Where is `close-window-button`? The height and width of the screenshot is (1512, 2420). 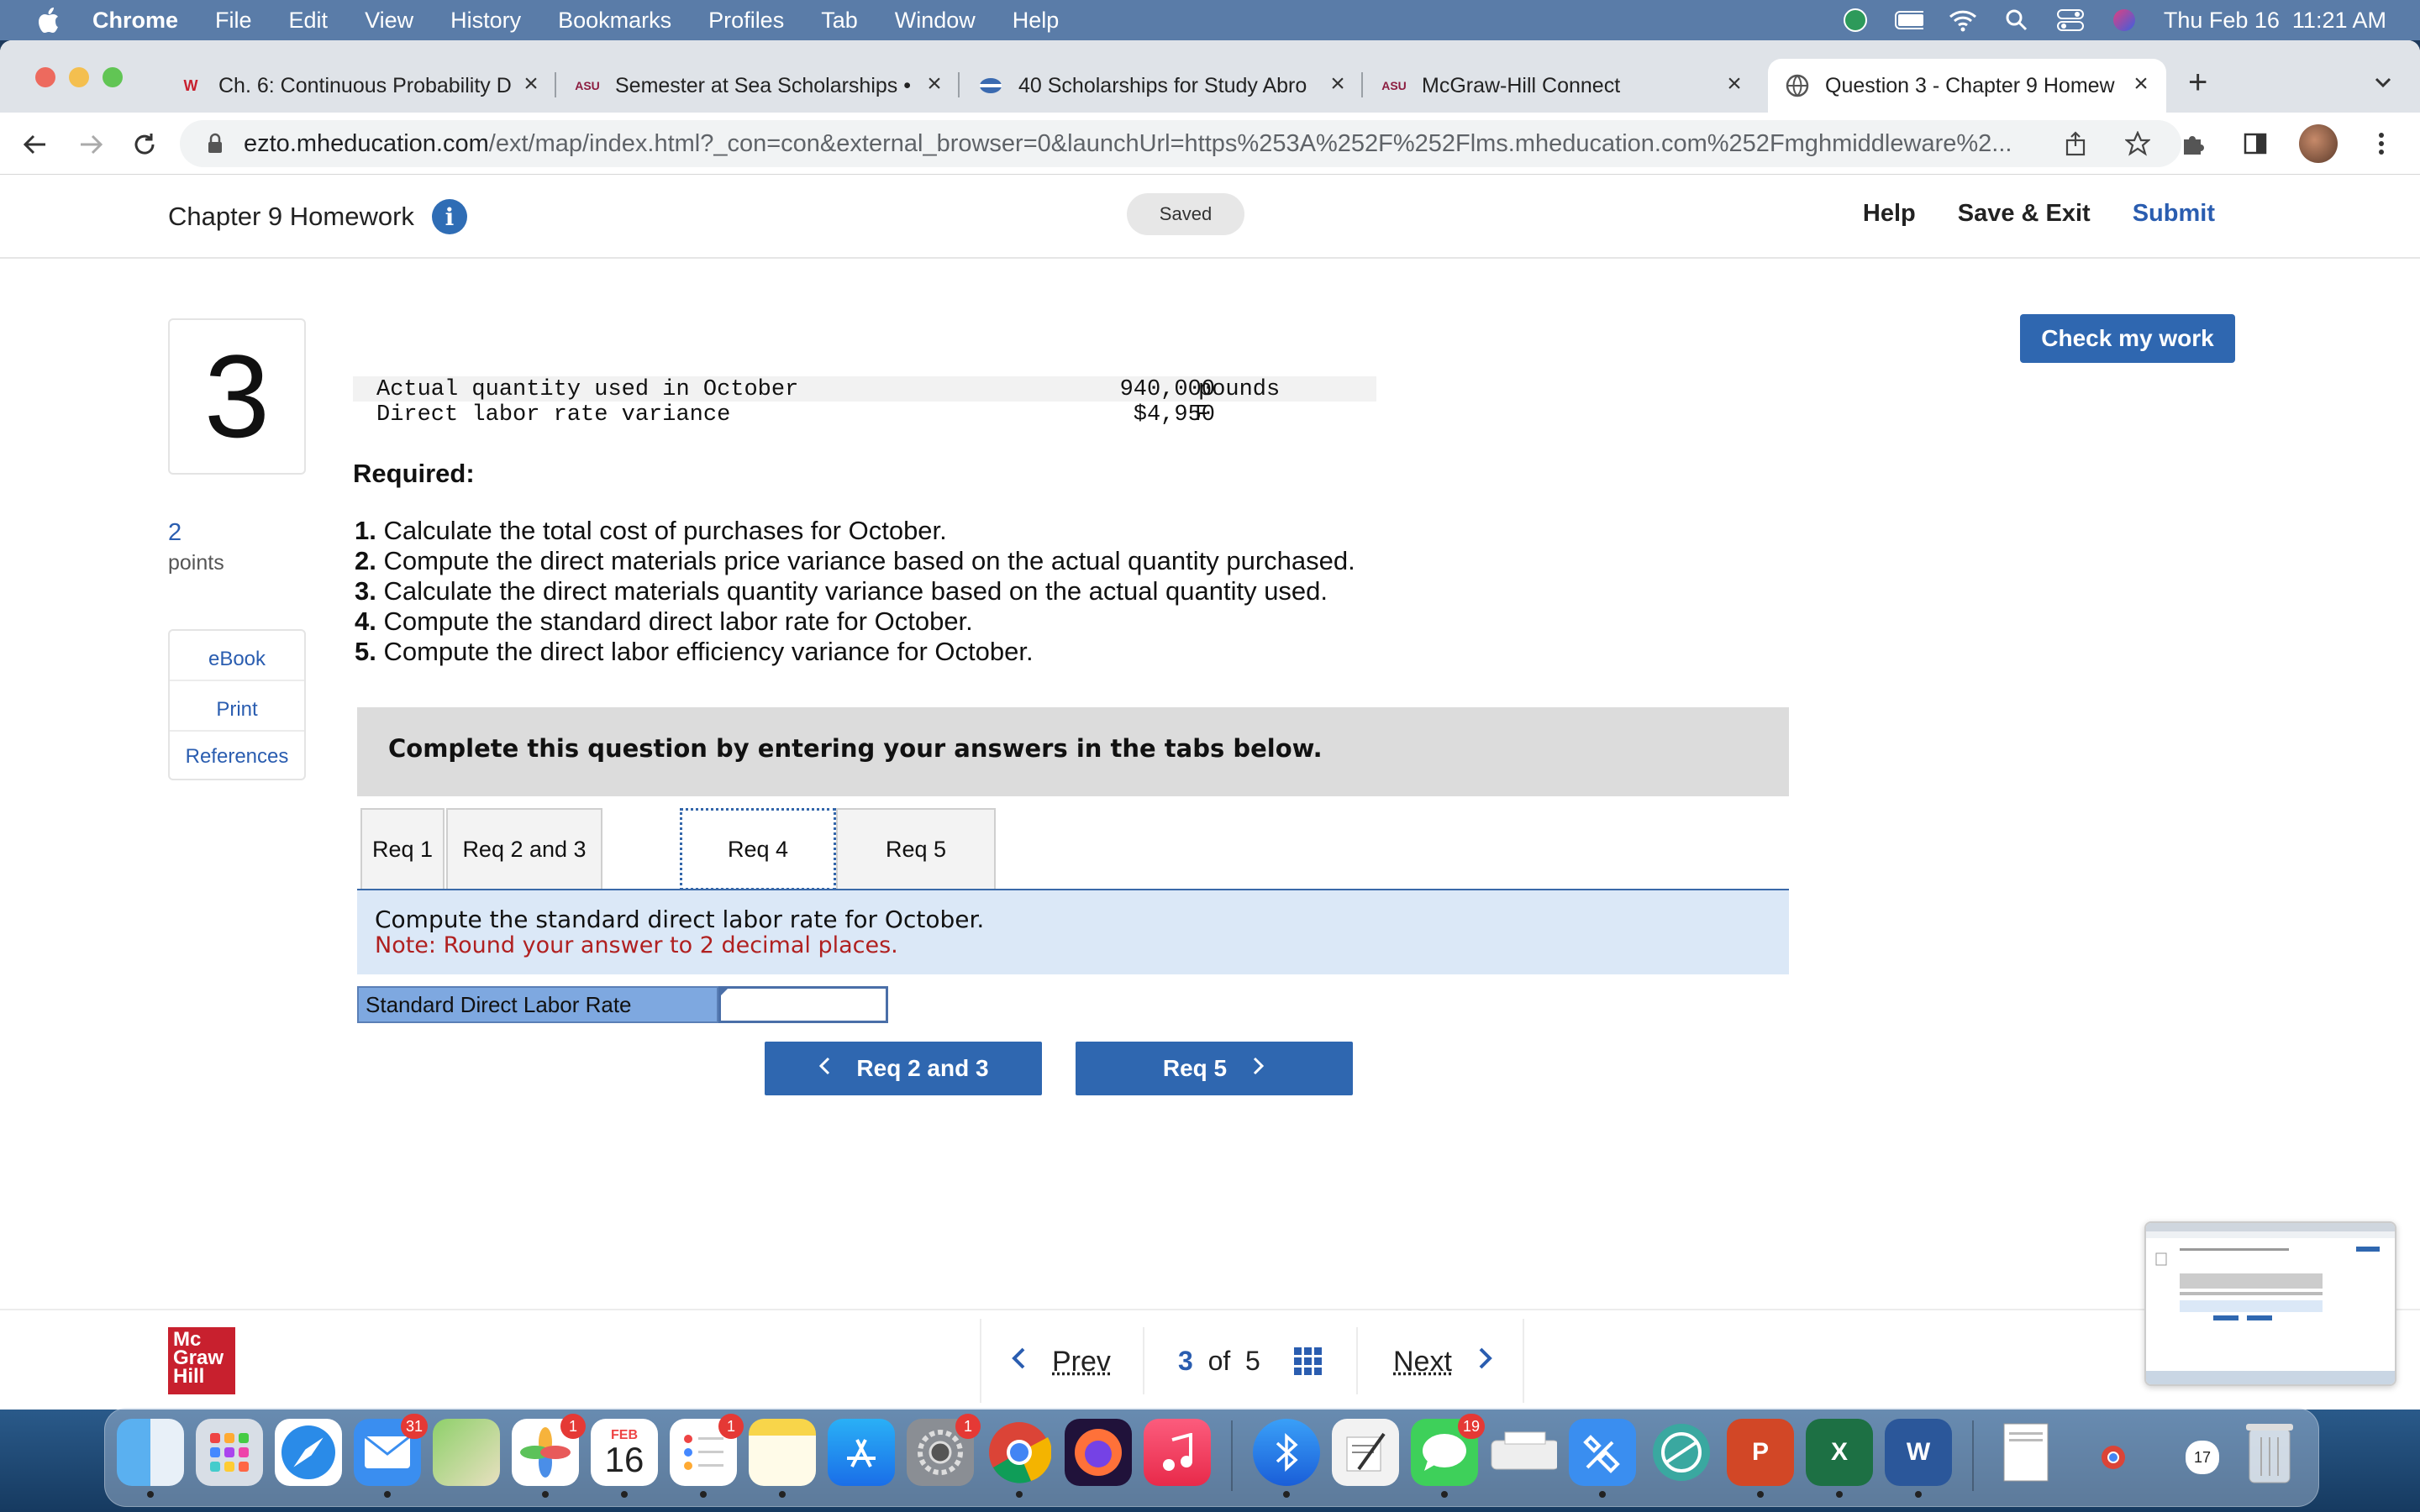
close-window-button is located at coordinates (45, 77).